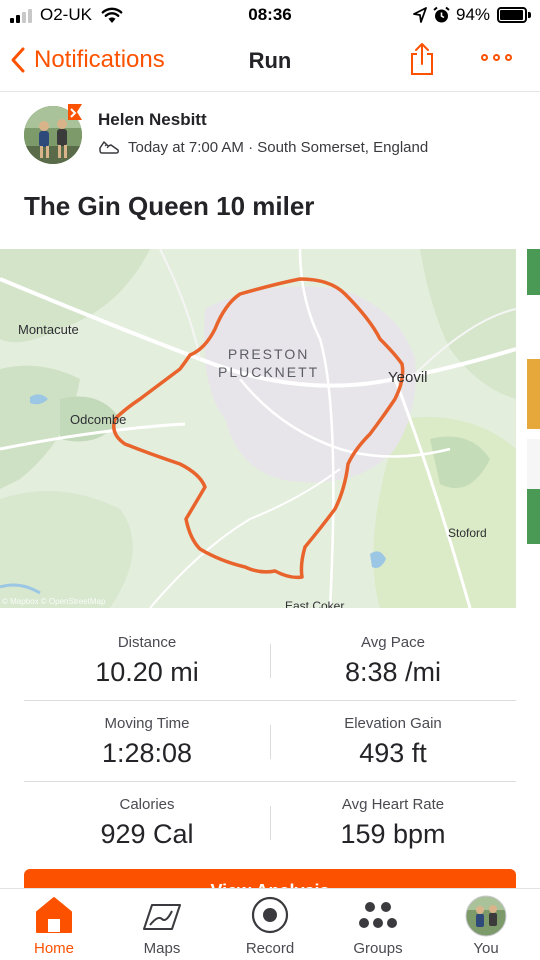 This screenshot has width=540, height=960. Describe the element at coordinates (393, 672) in the screenshot. I see `stat-value: 8:38 /mi` at that location.